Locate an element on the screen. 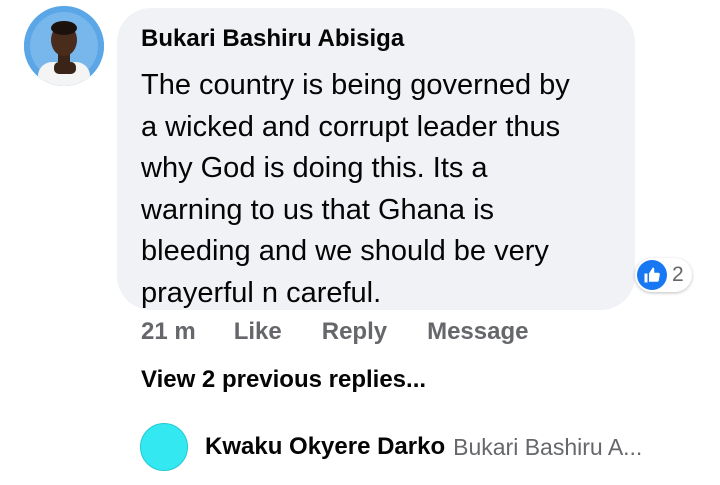  commenter-avatar is located at coordinates (64, 46).